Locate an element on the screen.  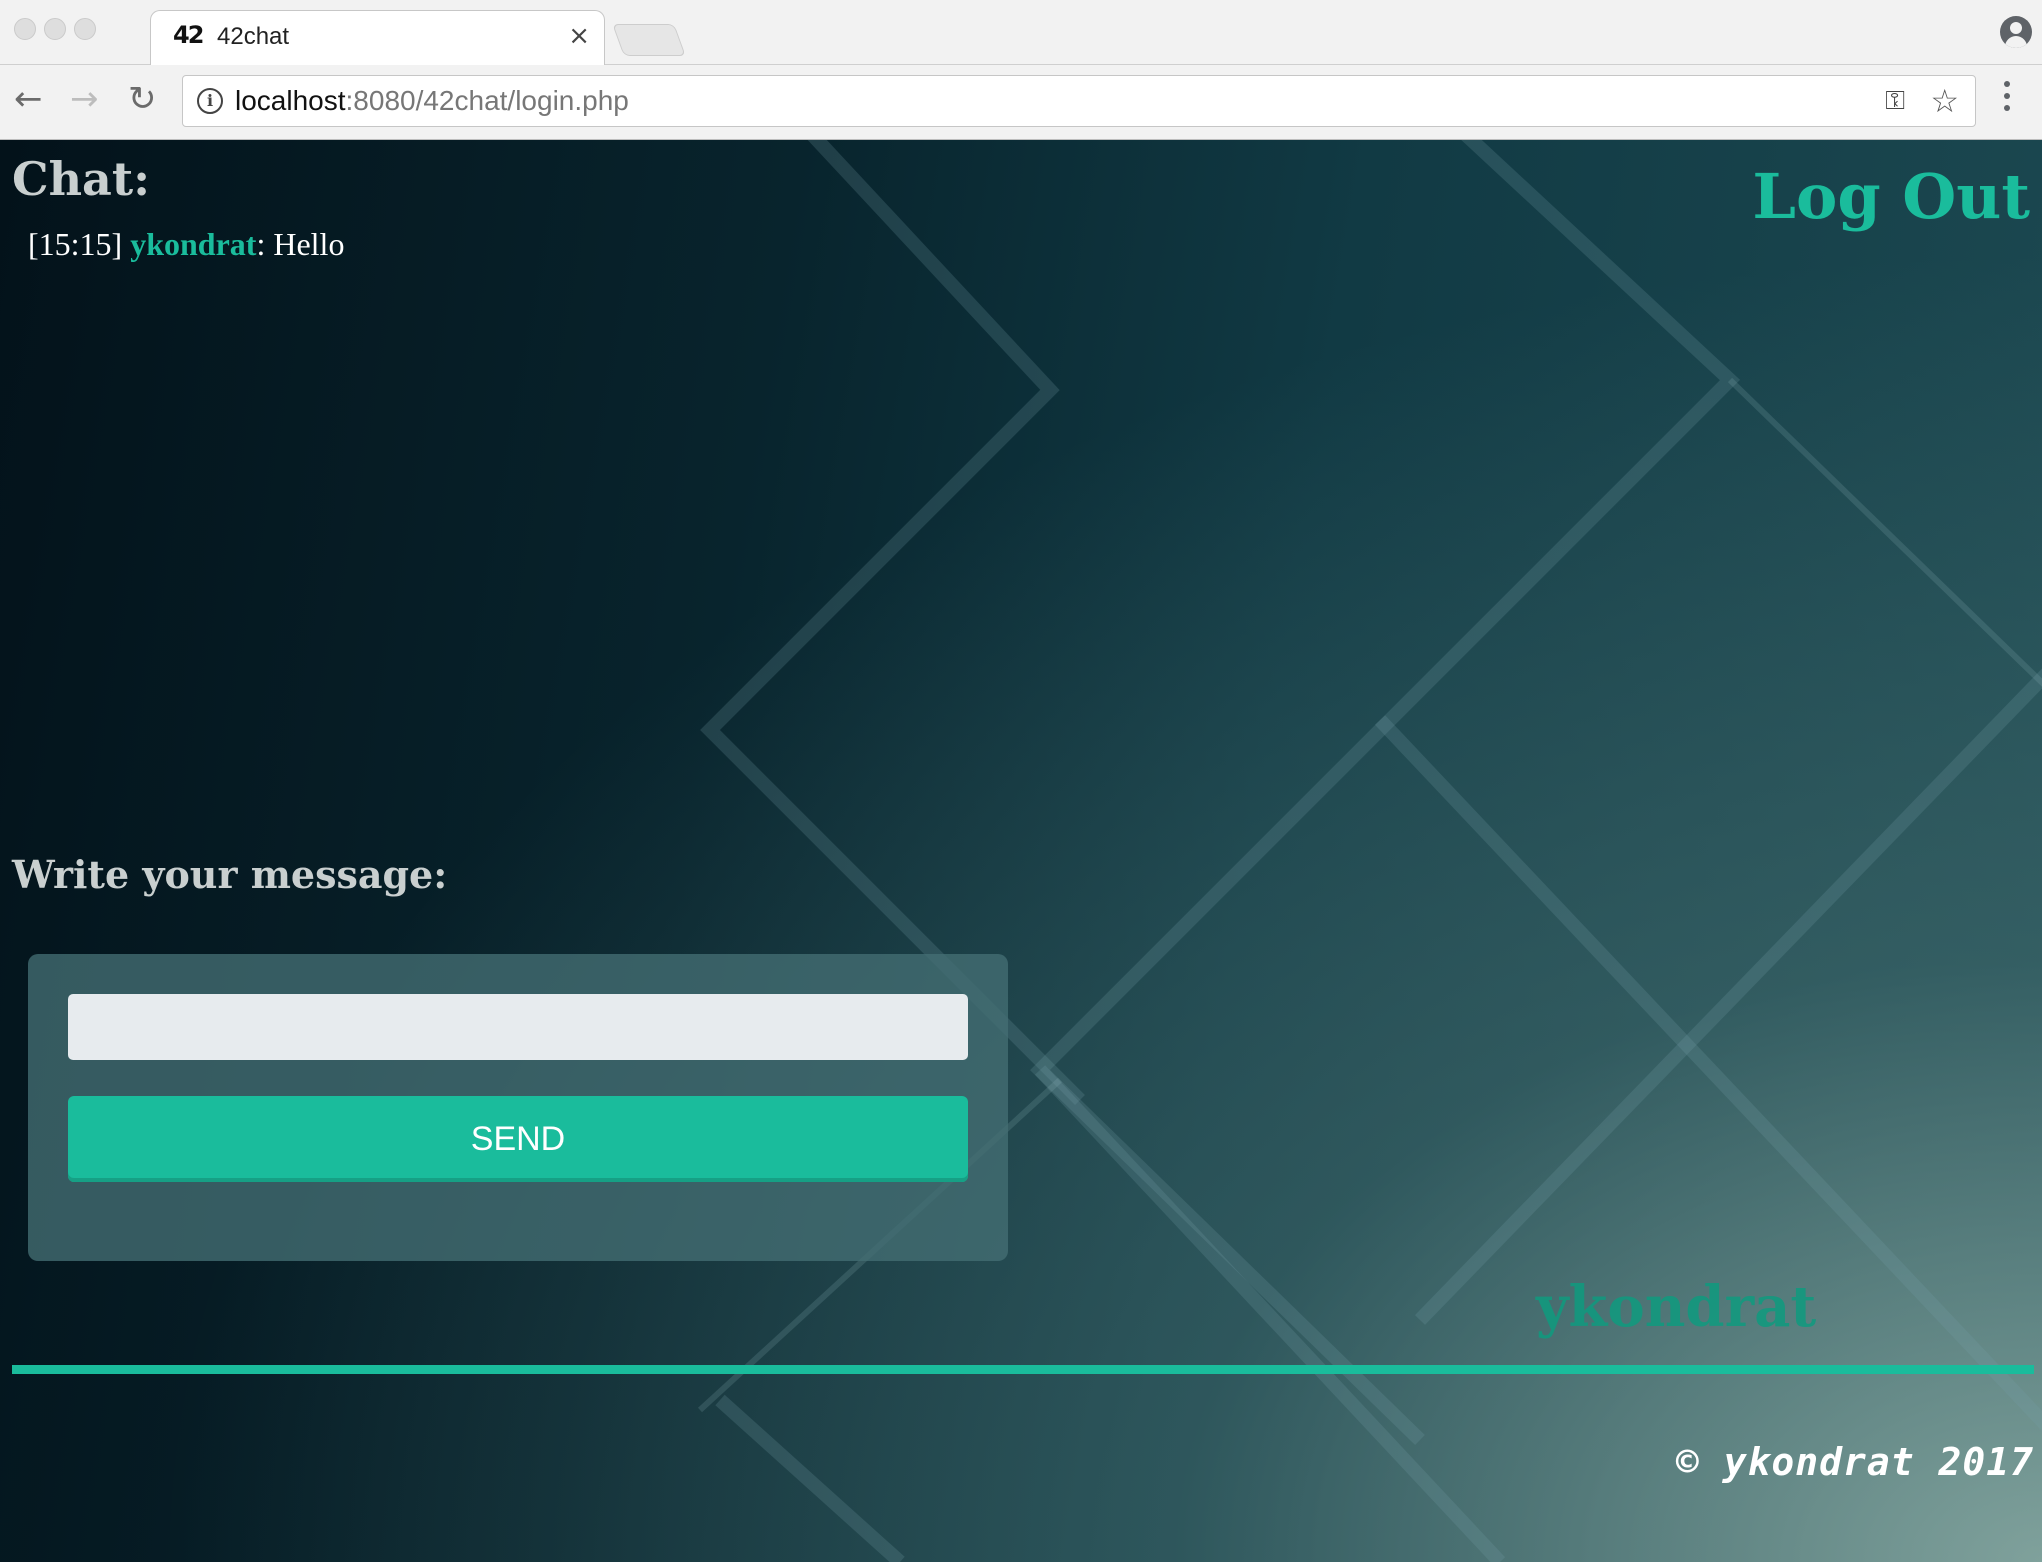
arrow-right-icon: → is located at coordinates (84, 99).